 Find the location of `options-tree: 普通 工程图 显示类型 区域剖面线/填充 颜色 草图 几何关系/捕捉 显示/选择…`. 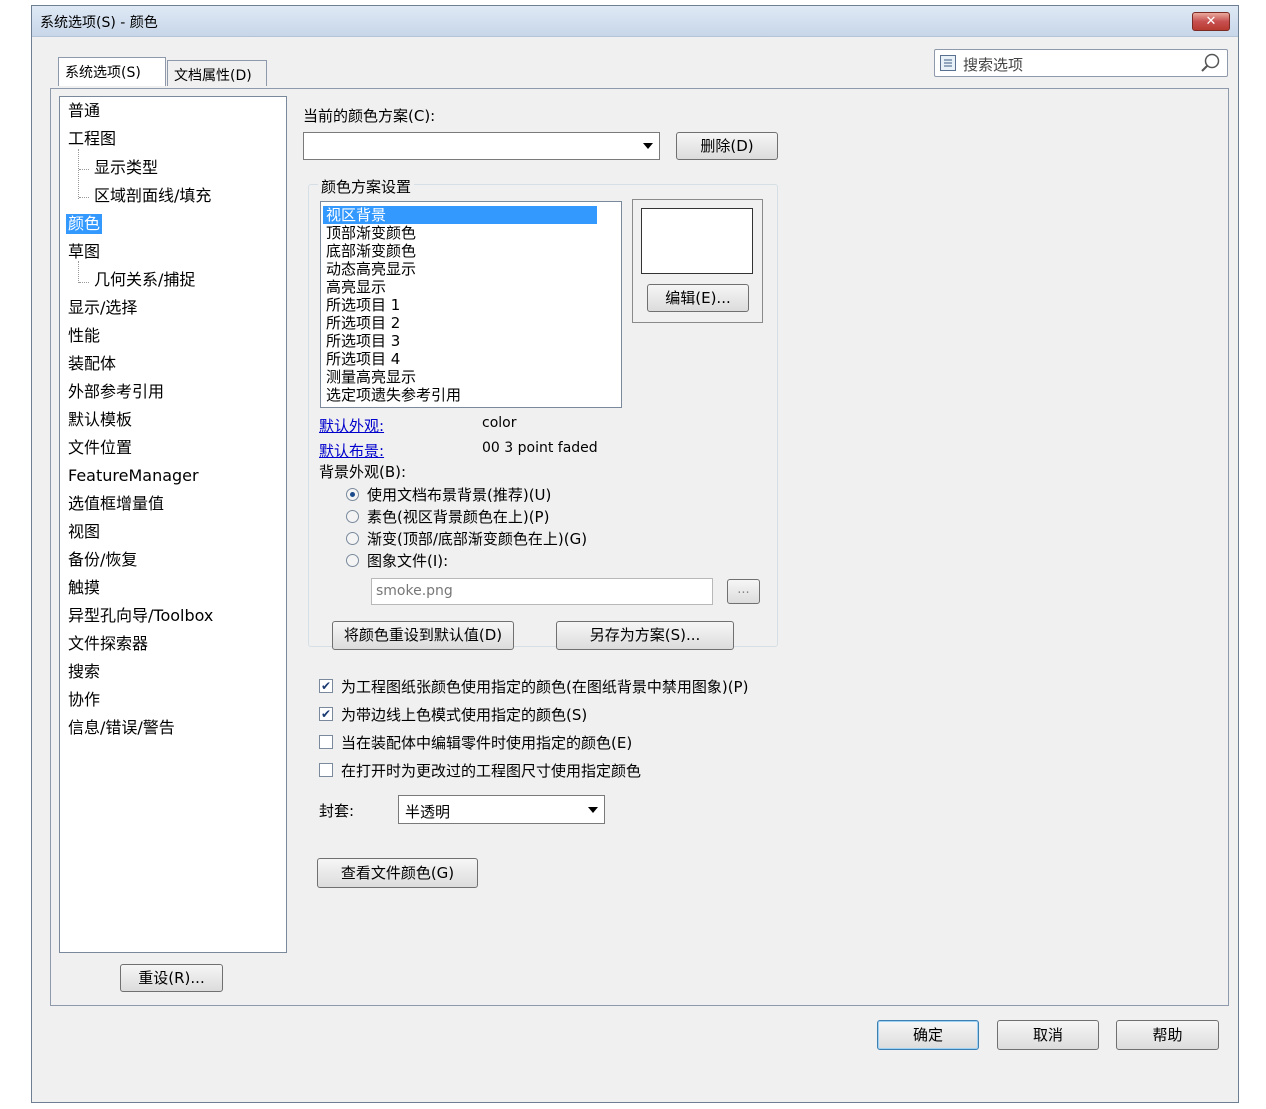

options-tree: 普通 工程图 显示类型 区域剖面线/填充 颜色 草图 几何关系/捕捉 显示/选择… is located at coordinates (173, 524).